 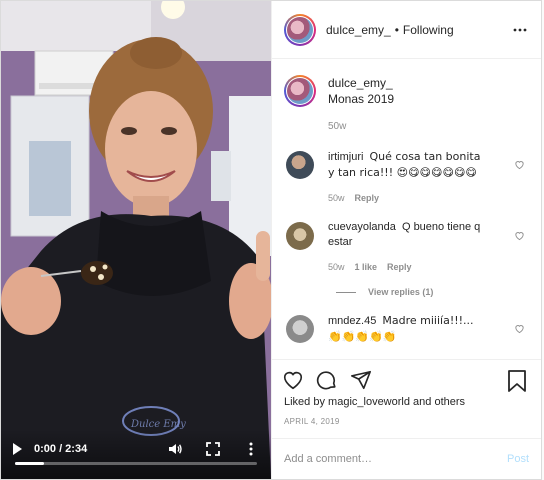 I want to click on following-button: Following, so click(x=428, y=30).